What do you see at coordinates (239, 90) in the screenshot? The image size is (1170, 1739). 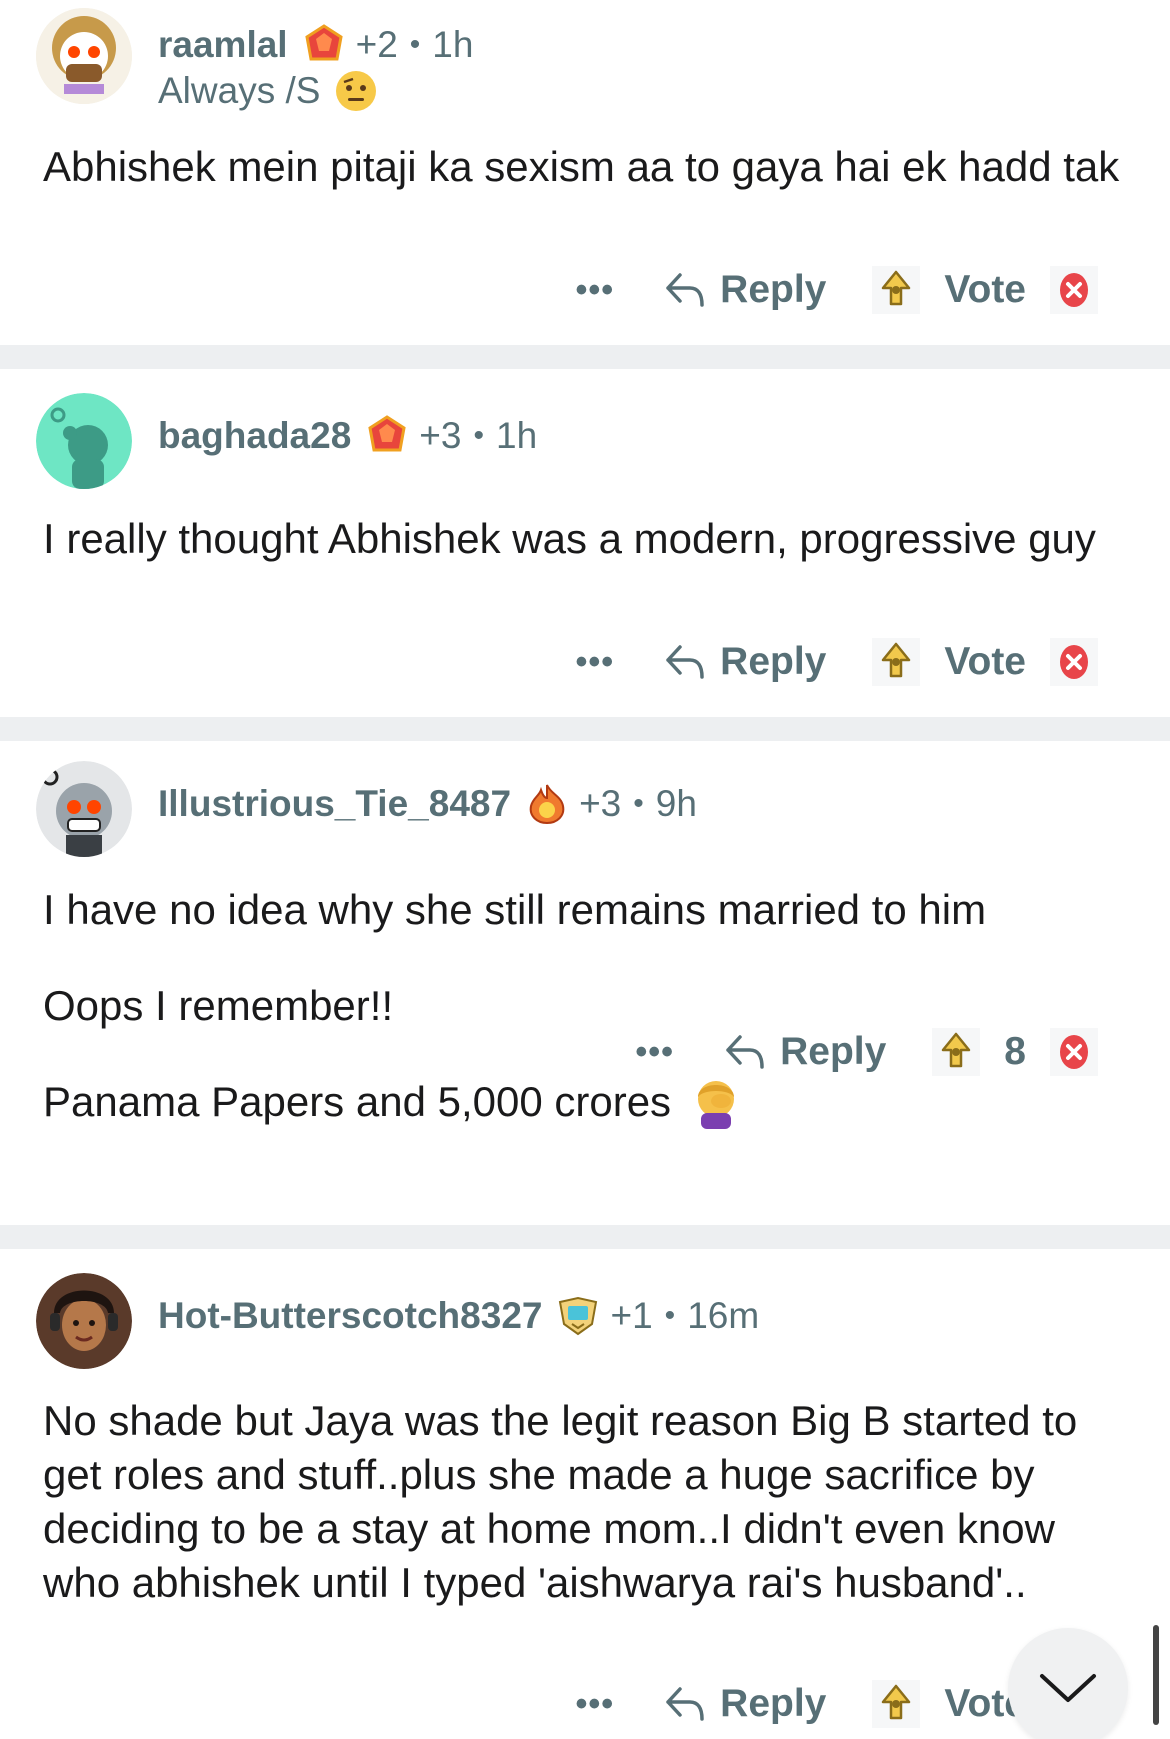 I see `user-flair-text: Always /S` at bounding box center [239, 90].